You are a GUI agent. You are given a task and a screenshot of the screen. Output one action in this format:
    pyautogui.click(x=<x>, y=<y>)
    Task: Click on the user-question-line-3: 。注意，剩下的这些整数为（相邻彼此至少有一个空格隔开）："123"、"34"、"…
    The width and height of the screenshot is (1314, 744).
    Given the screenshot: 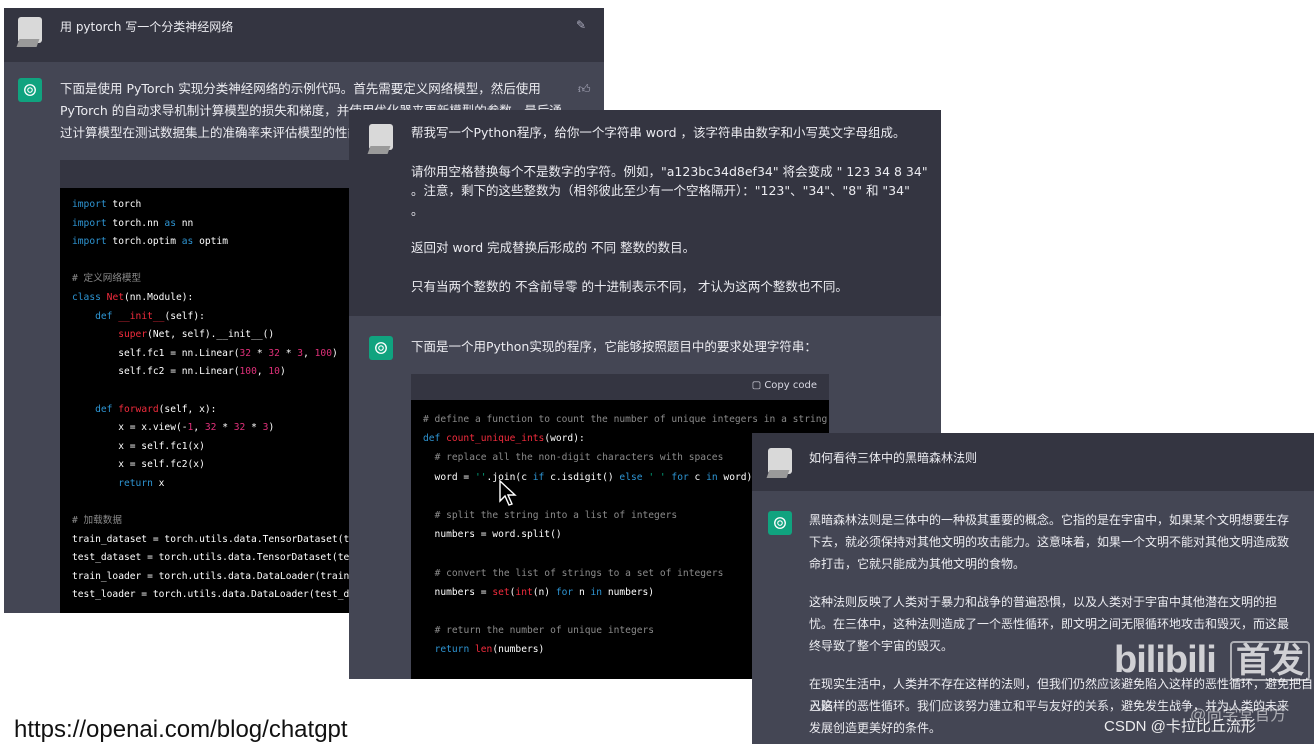 What is the action you would take?
    pyautogui.click(x=660, y=190)
    